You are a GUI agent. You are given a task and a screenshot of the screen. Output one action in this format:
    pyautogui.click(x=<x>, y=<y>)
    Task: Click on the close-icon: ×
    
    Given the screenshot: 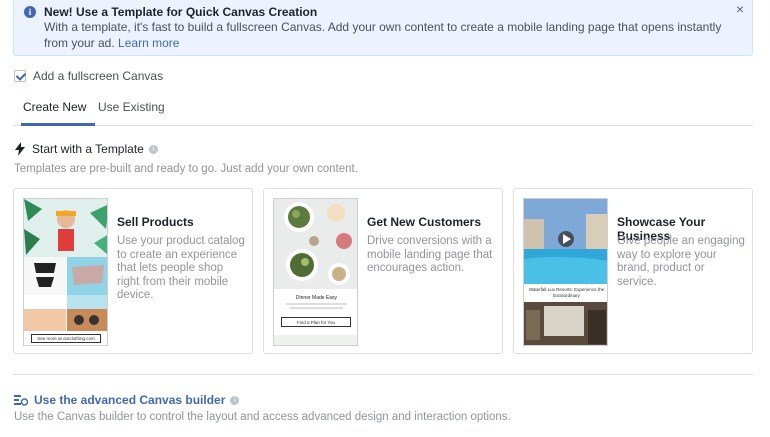 What is the action you would take?
    pyautogui.click(x=740, y=9)
    